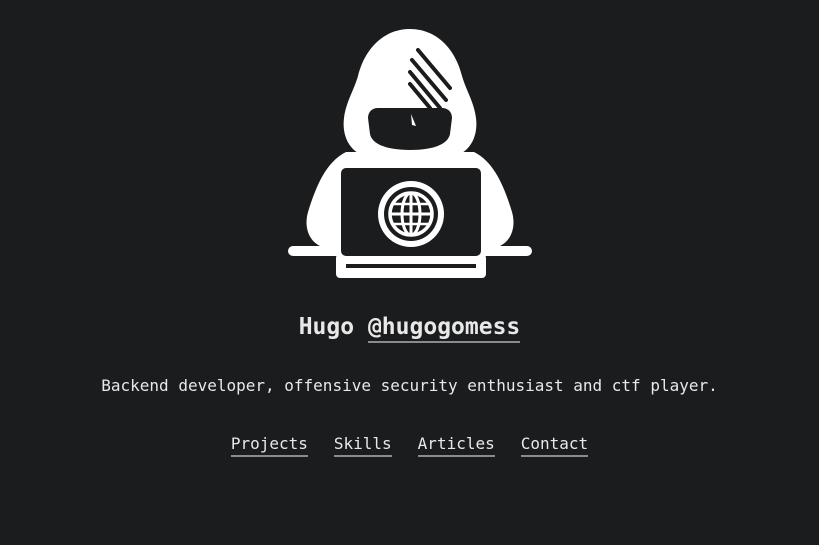 The width and height of the screenshot is (819, 545). Describe the element at coordinates (444, 328) in the screenshot. I see `profile-handle-link: @hugogomess` at that location.